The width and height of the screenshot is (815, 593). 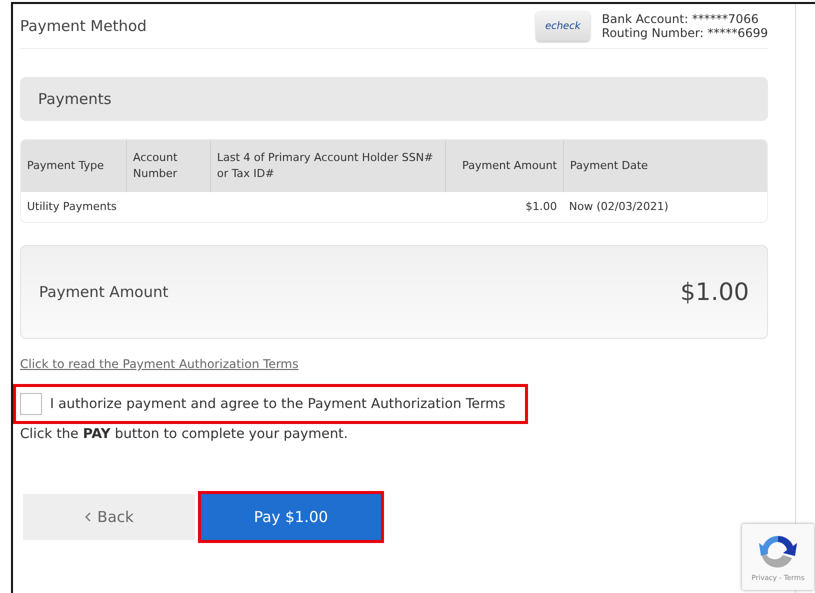 I want to click on table-cell-text: Utility Payments, so click(x=72, y=207).